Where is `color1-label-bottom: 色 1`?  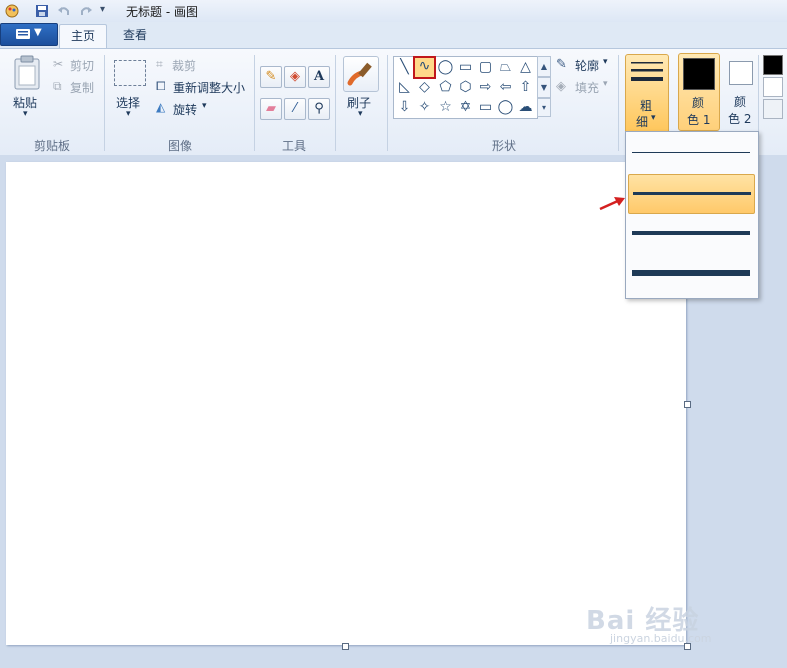
color1-label-bottom: 色 1 is located at coordinates (699, 120).